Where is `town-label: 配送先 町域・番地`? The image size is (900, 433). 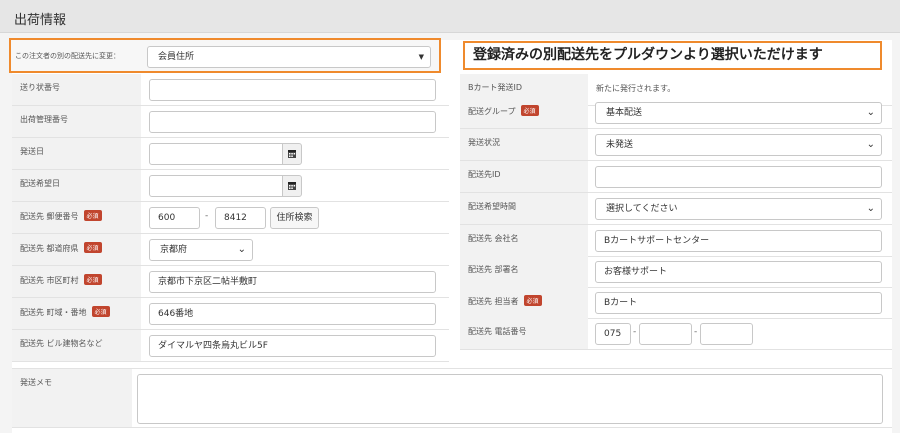
town-label: 配送先 町域・番地 is located at coordinates (53, 312).